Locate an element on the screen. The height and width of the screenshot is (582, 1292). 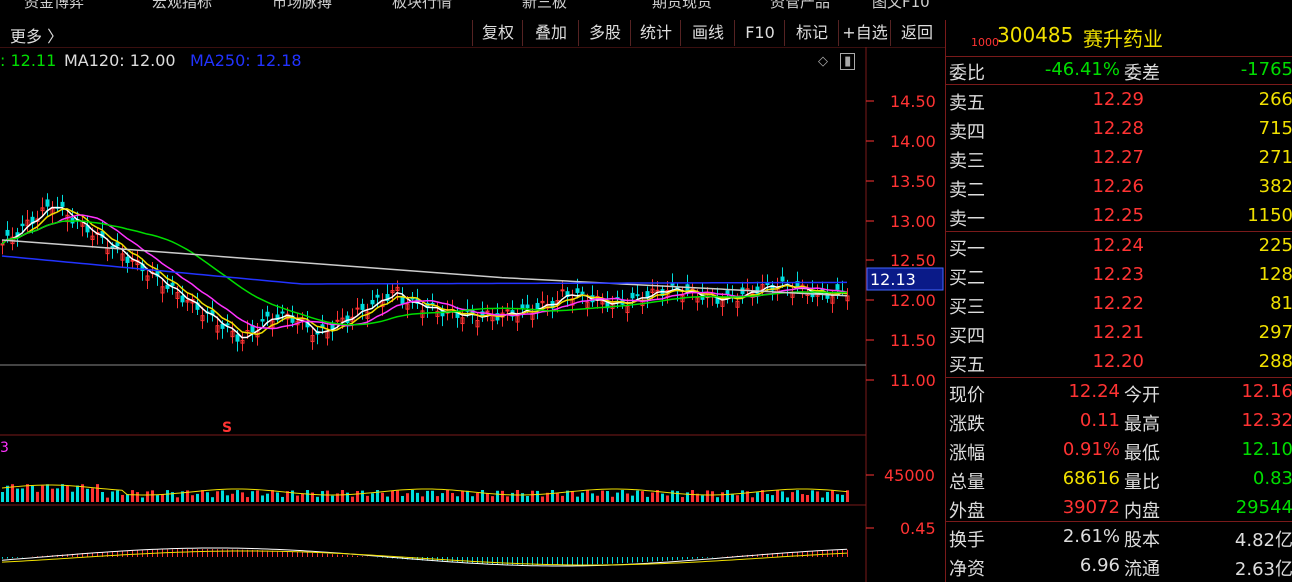
row-value-2: 382 is located at coordinates (1275, 186).